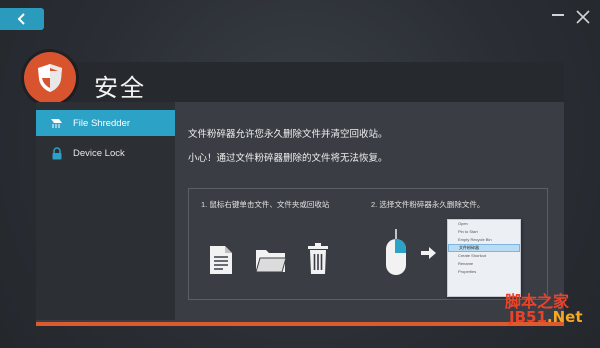  I want to click on description-text: 文件粉碎器允许您永久删除文件并清空回收站。, so click(288, 134).